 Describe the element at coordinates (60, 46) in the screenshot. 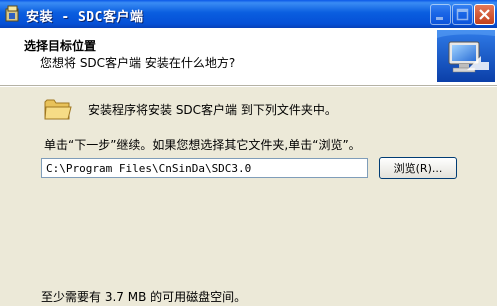

I see `page-title: 选择目标位置` at that location.